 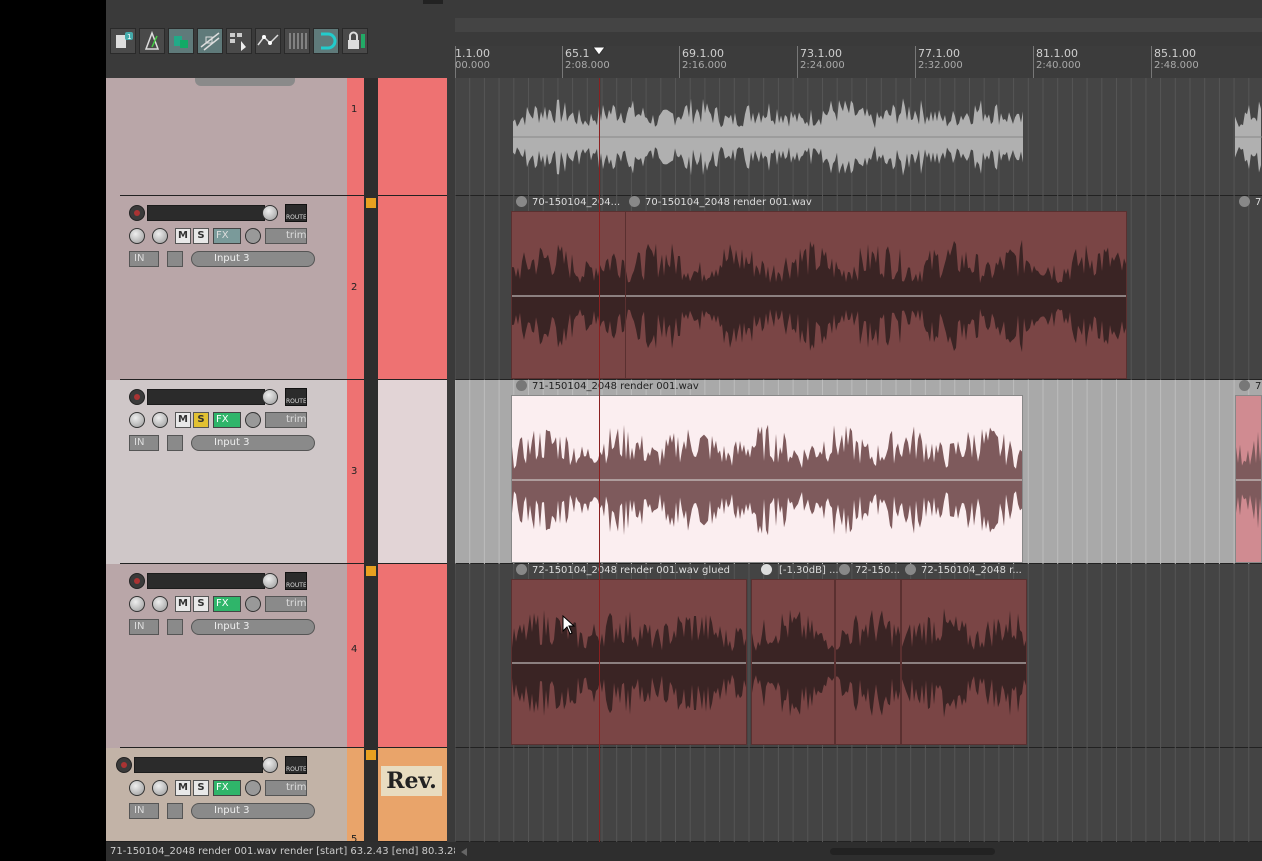 I want to click on horizontal-scrollbar, so click(x=858, y=851).